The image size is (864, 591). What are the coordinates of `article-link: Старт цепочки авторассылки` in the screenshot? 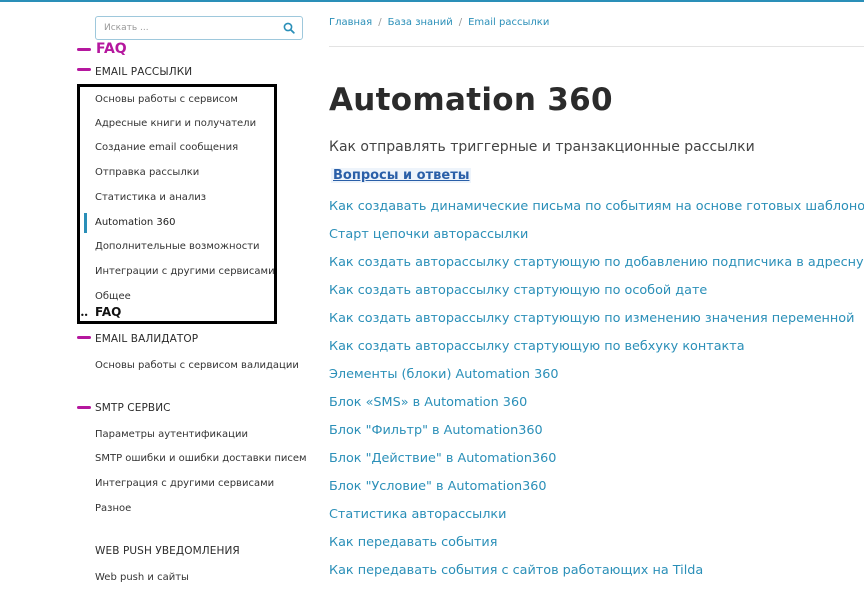 It's located at (596, 239).